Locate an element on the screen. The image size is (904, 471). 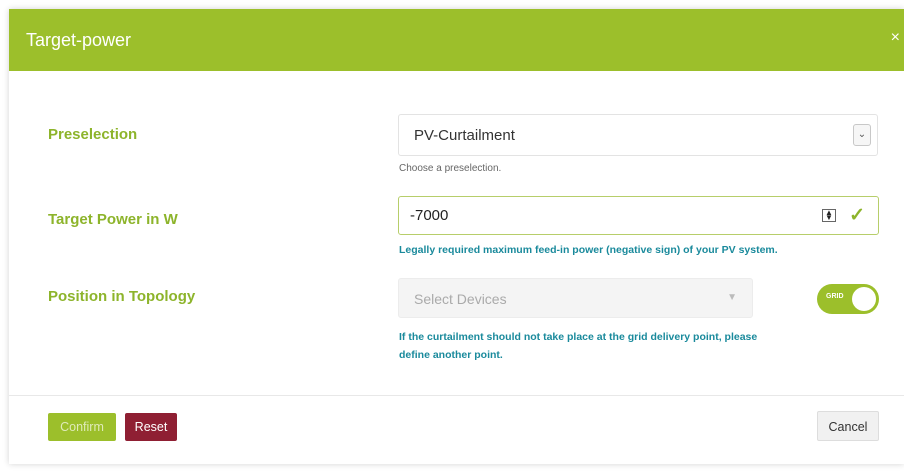
select-devices-placeholder: Select Devices is located at coordinates (460, 299).